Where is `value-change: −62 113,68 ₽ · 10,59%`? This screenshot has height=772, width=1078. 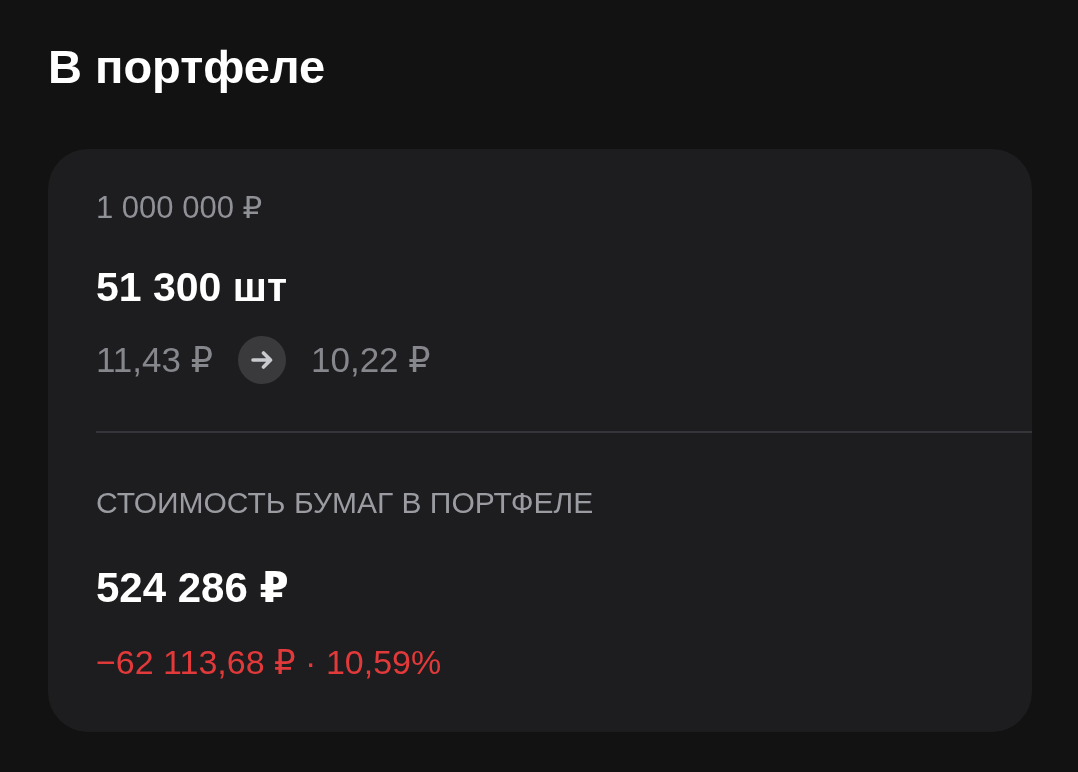
value-change: −62 113,68 ₽ · 10,59% is located at coordinates (269, 662).